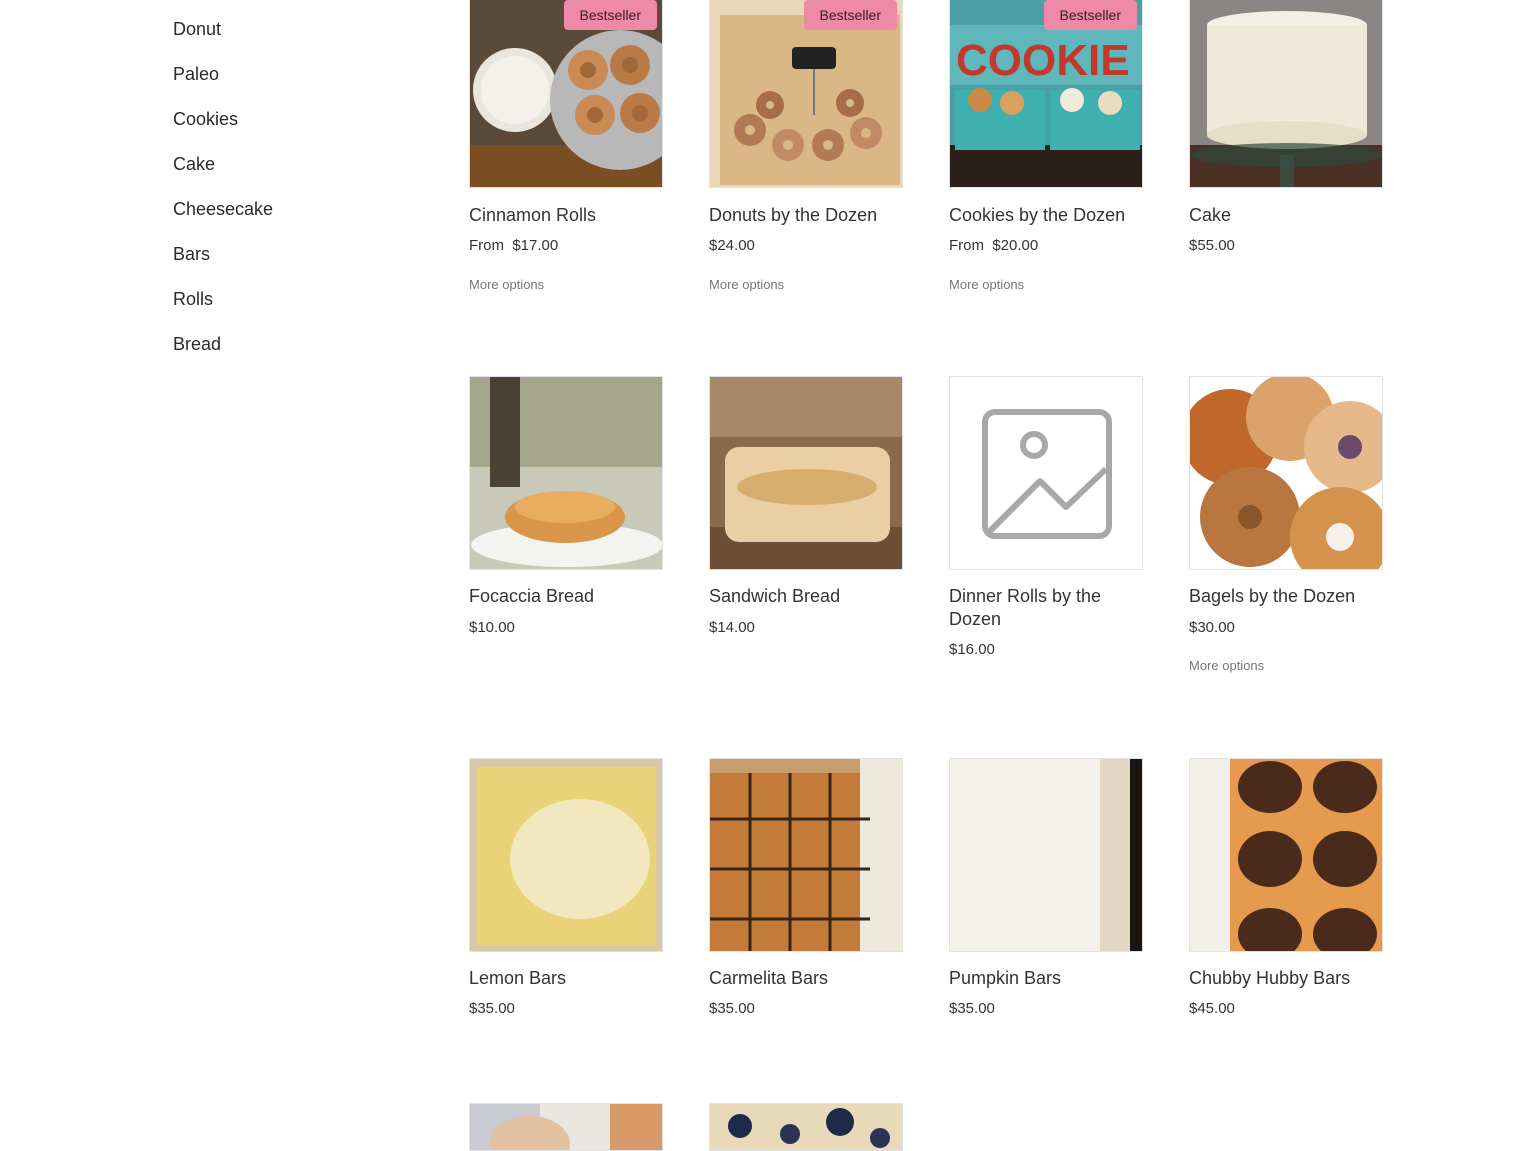  What do you see at coordinates (193, 299) in the screenshot?
I see `category-rolls: Rolls` at bounding box center [193, 299].